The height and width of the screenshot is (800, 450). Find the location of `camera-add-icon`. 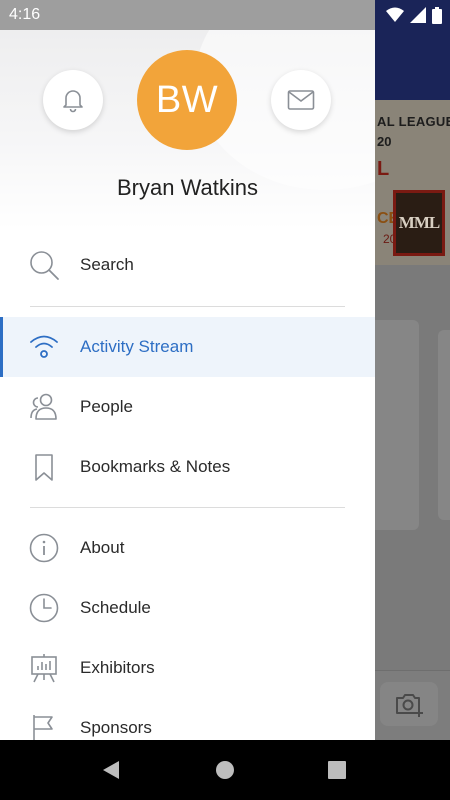

camera-add-icon is located at coordinates (409, 704).